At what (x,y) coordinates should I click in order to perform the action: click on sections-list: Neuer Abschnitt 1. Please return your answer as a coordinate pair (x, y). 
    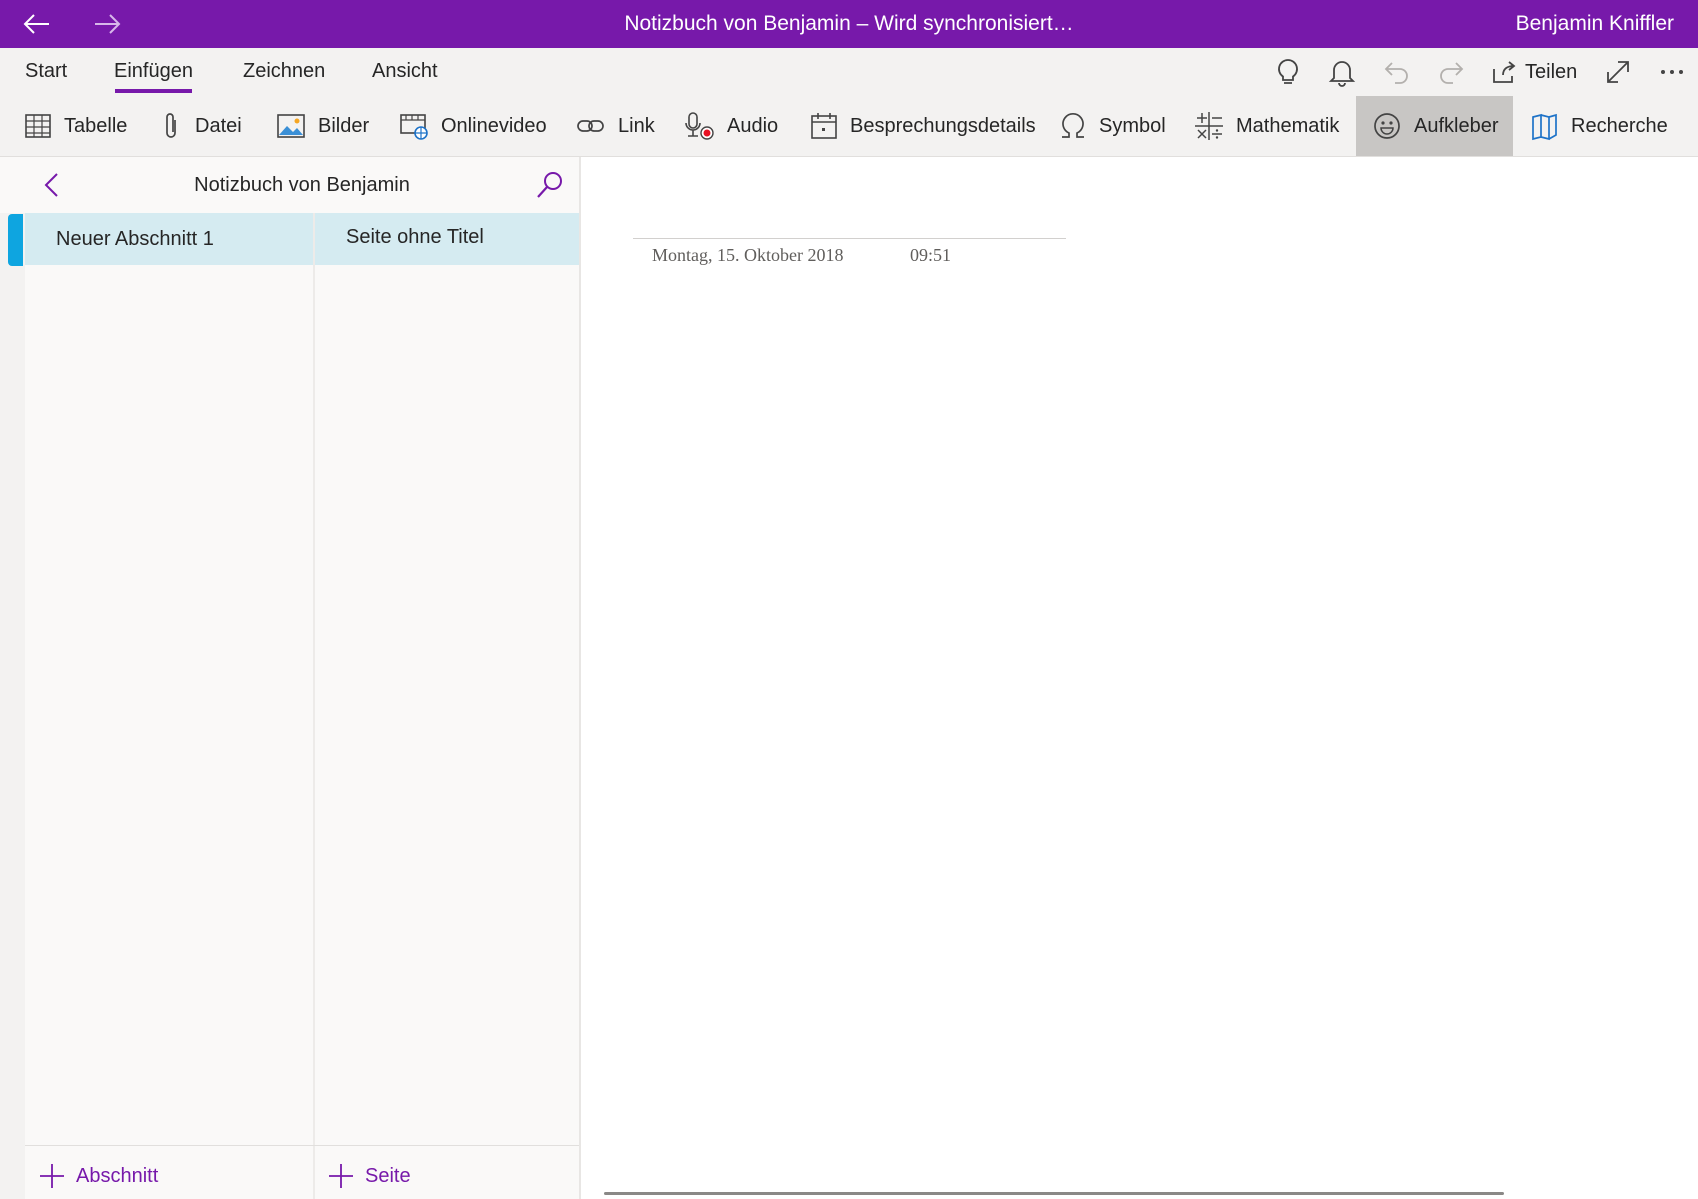
    Looking at the image, I should click on (170, 706).